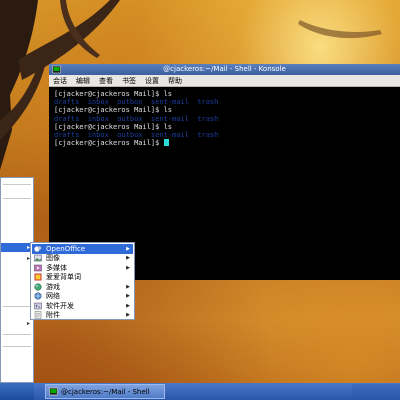  Describe the element at coordinates (82, 249) in the screenshot. I see `submenu-item-openoffice: OpenOffice ▶` at that location.